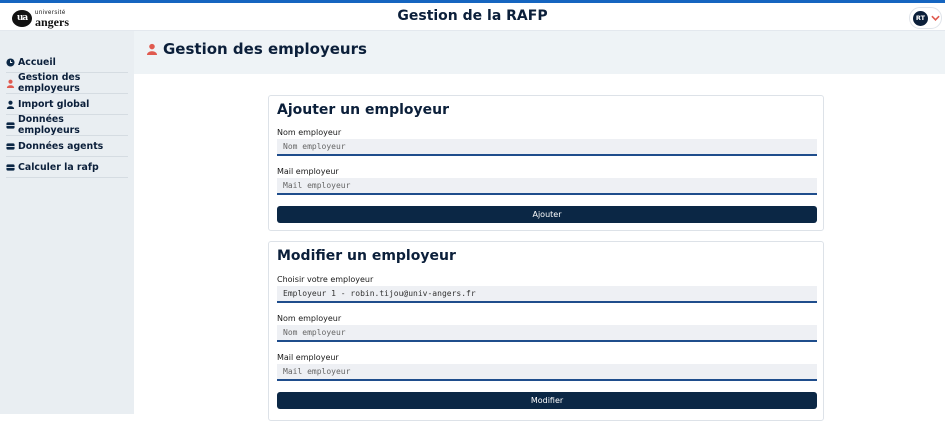 The image size is (945, 421). Describe the element at coordinates (547, 294) in the screenshot. I see `employer-select: Employeur 1 - robin.tijou@univ-angers.fr` at that location.